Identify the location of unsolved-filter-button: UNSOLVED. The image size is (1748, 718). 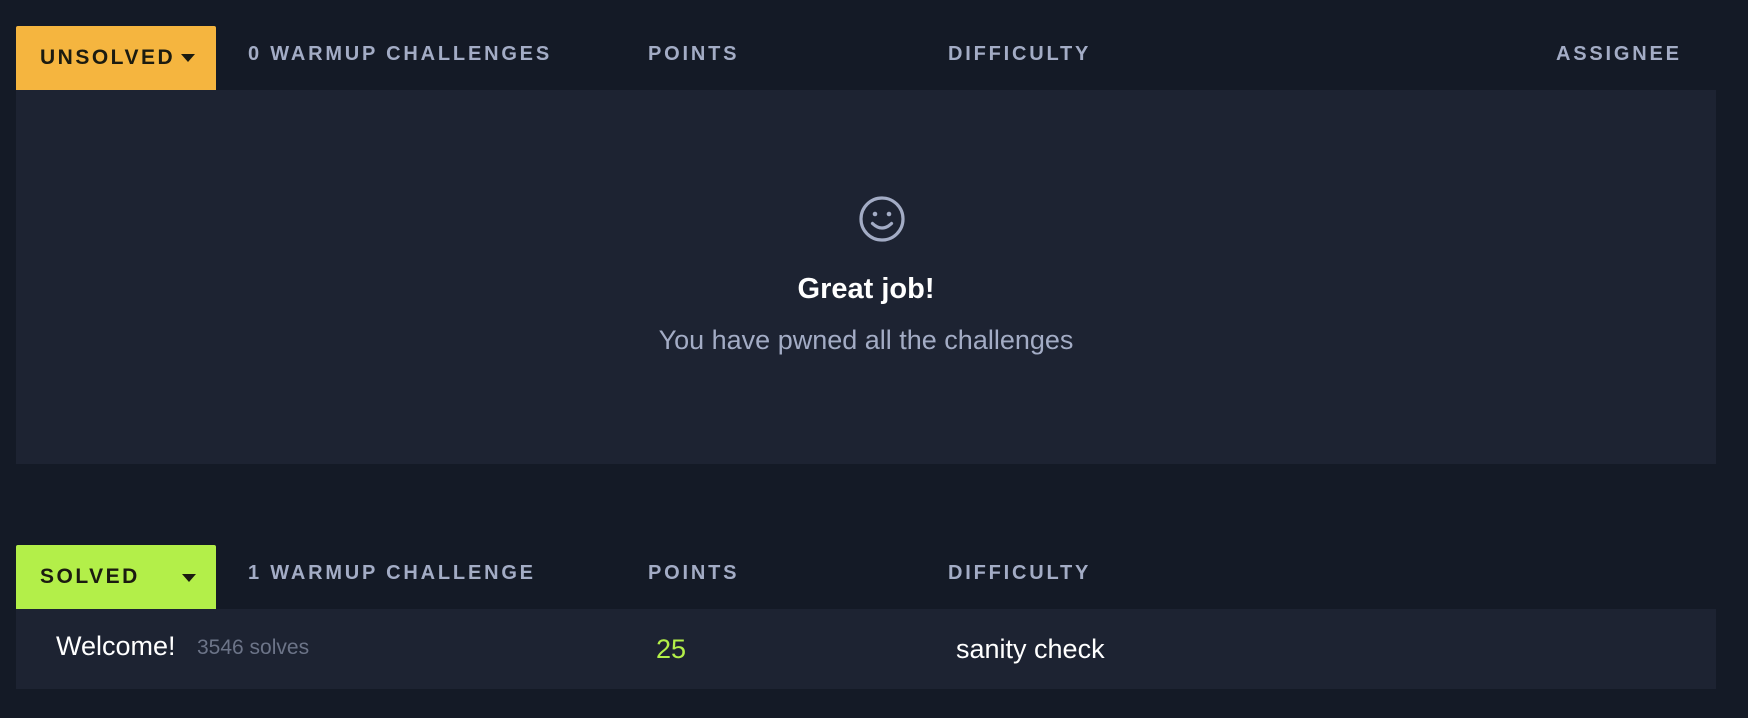
(116, 58).